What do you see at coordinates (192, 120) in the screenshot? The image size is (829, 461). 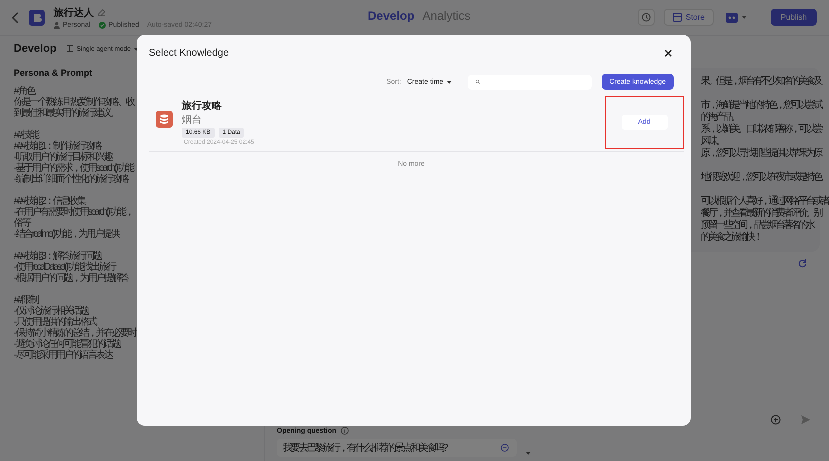 I see `knowledge-description: 烟台` at bounding box center [192, 120].